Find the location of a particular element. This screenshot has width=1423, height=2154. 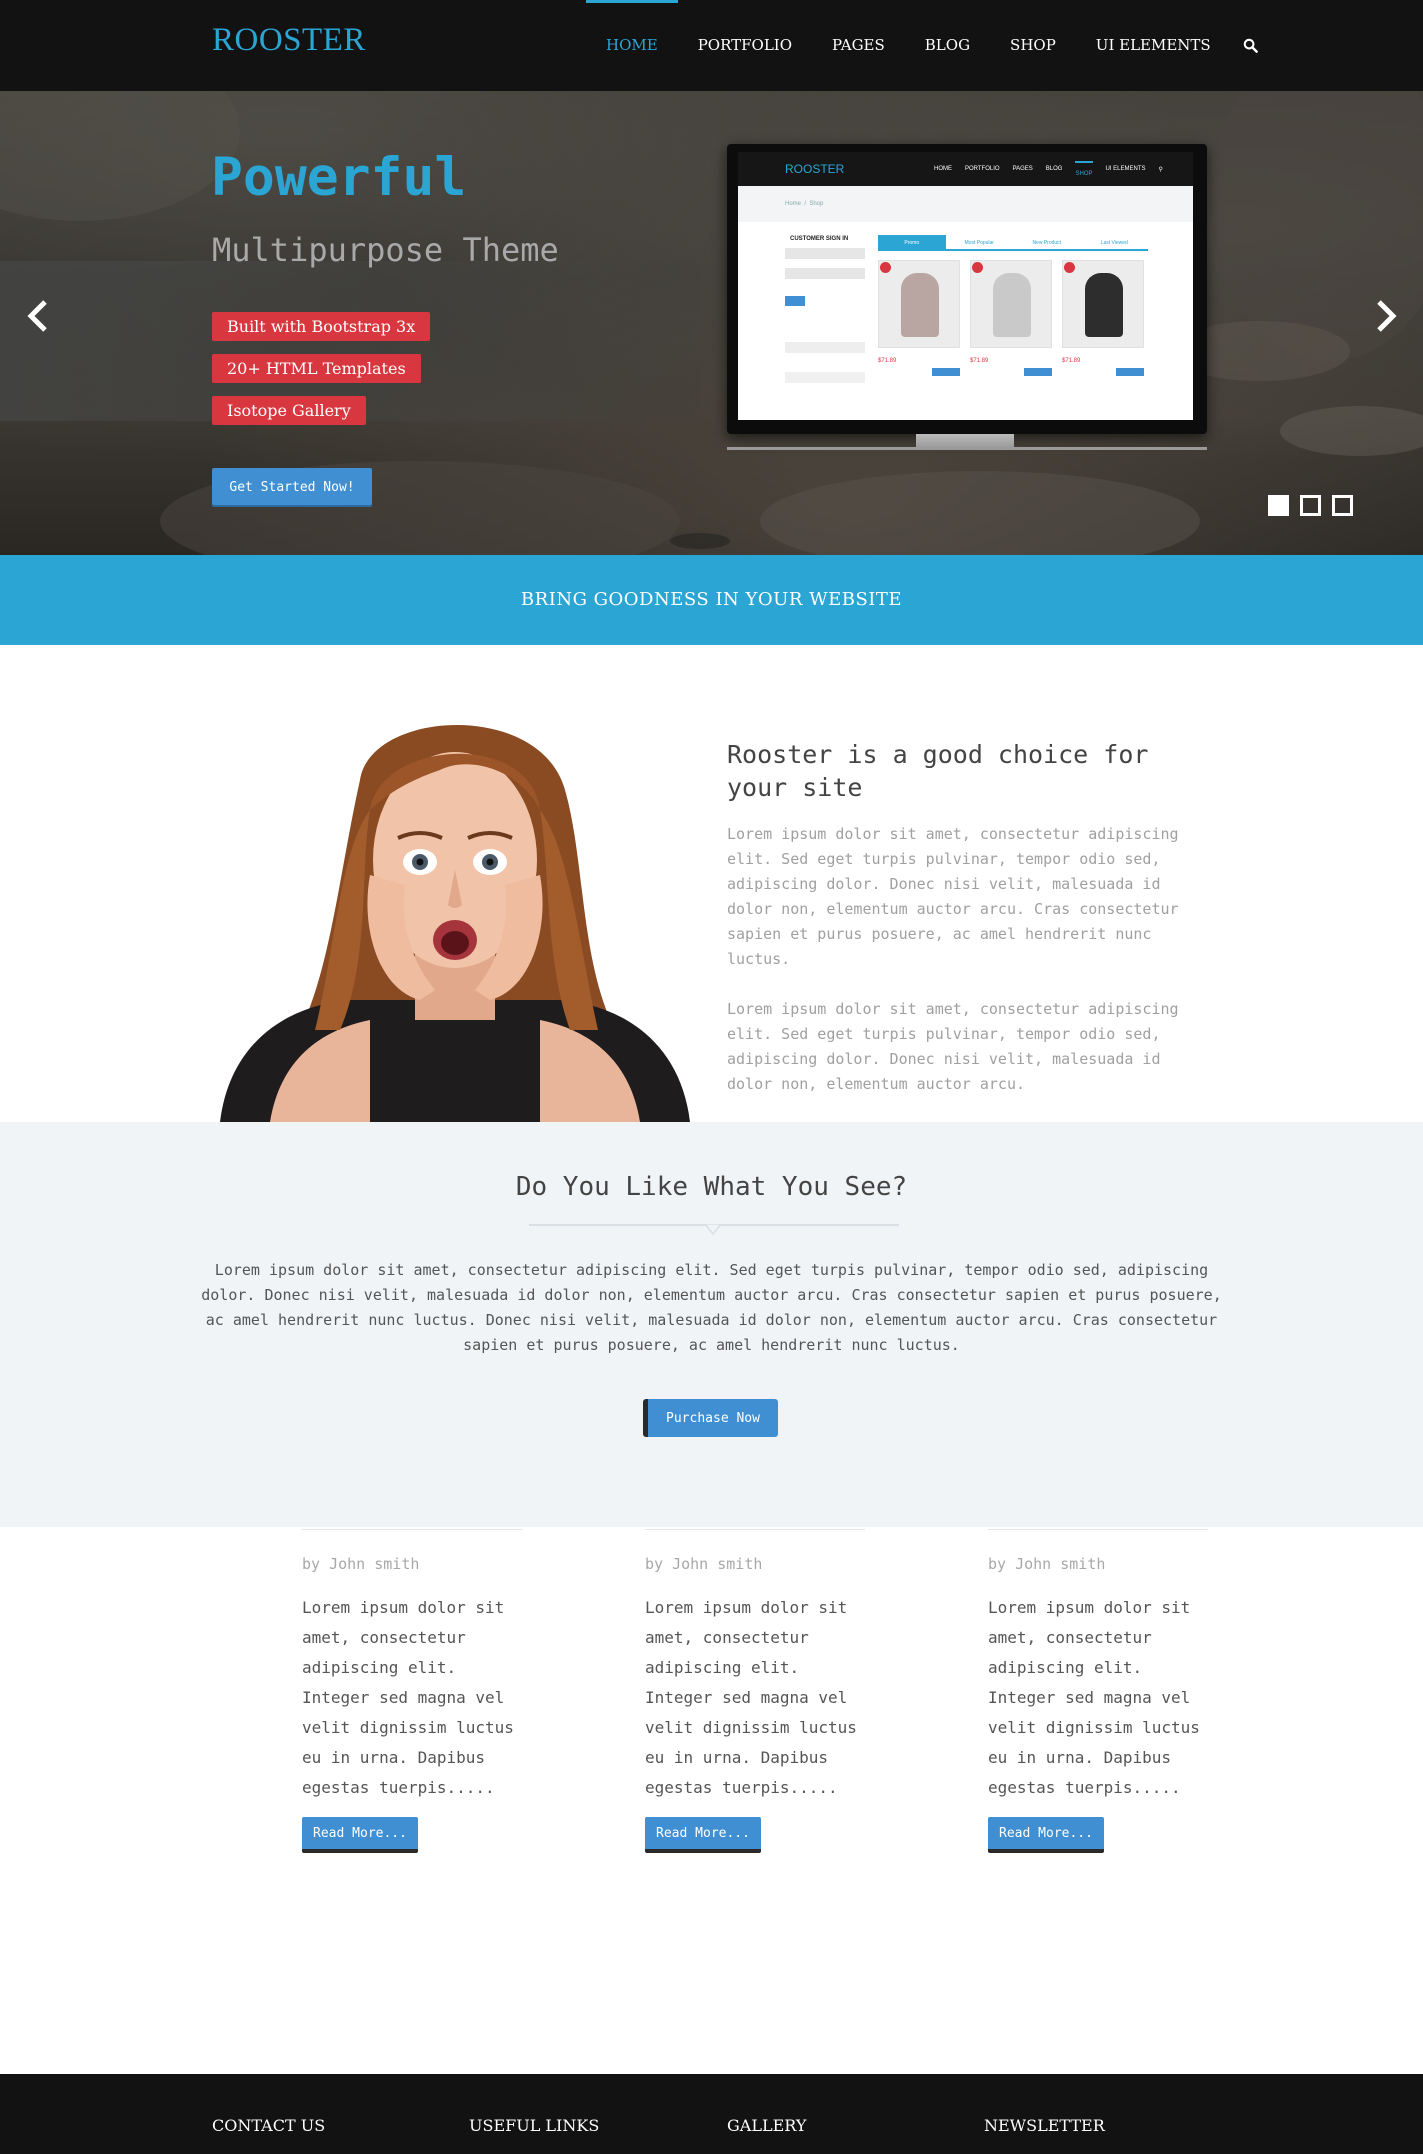

mockup-logo: ROOSTER is located at coordinates (815, 169).